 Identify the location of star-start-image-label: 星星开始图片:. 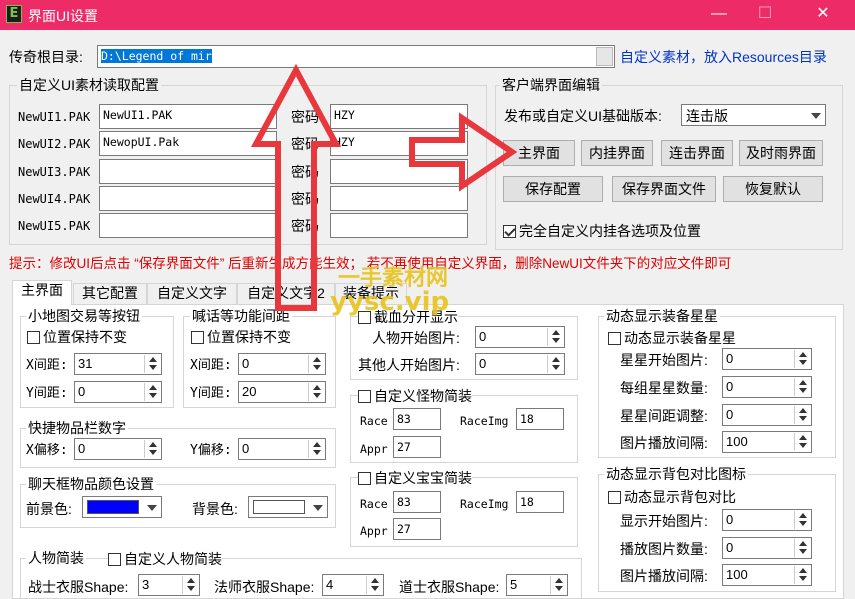
(664, 360).